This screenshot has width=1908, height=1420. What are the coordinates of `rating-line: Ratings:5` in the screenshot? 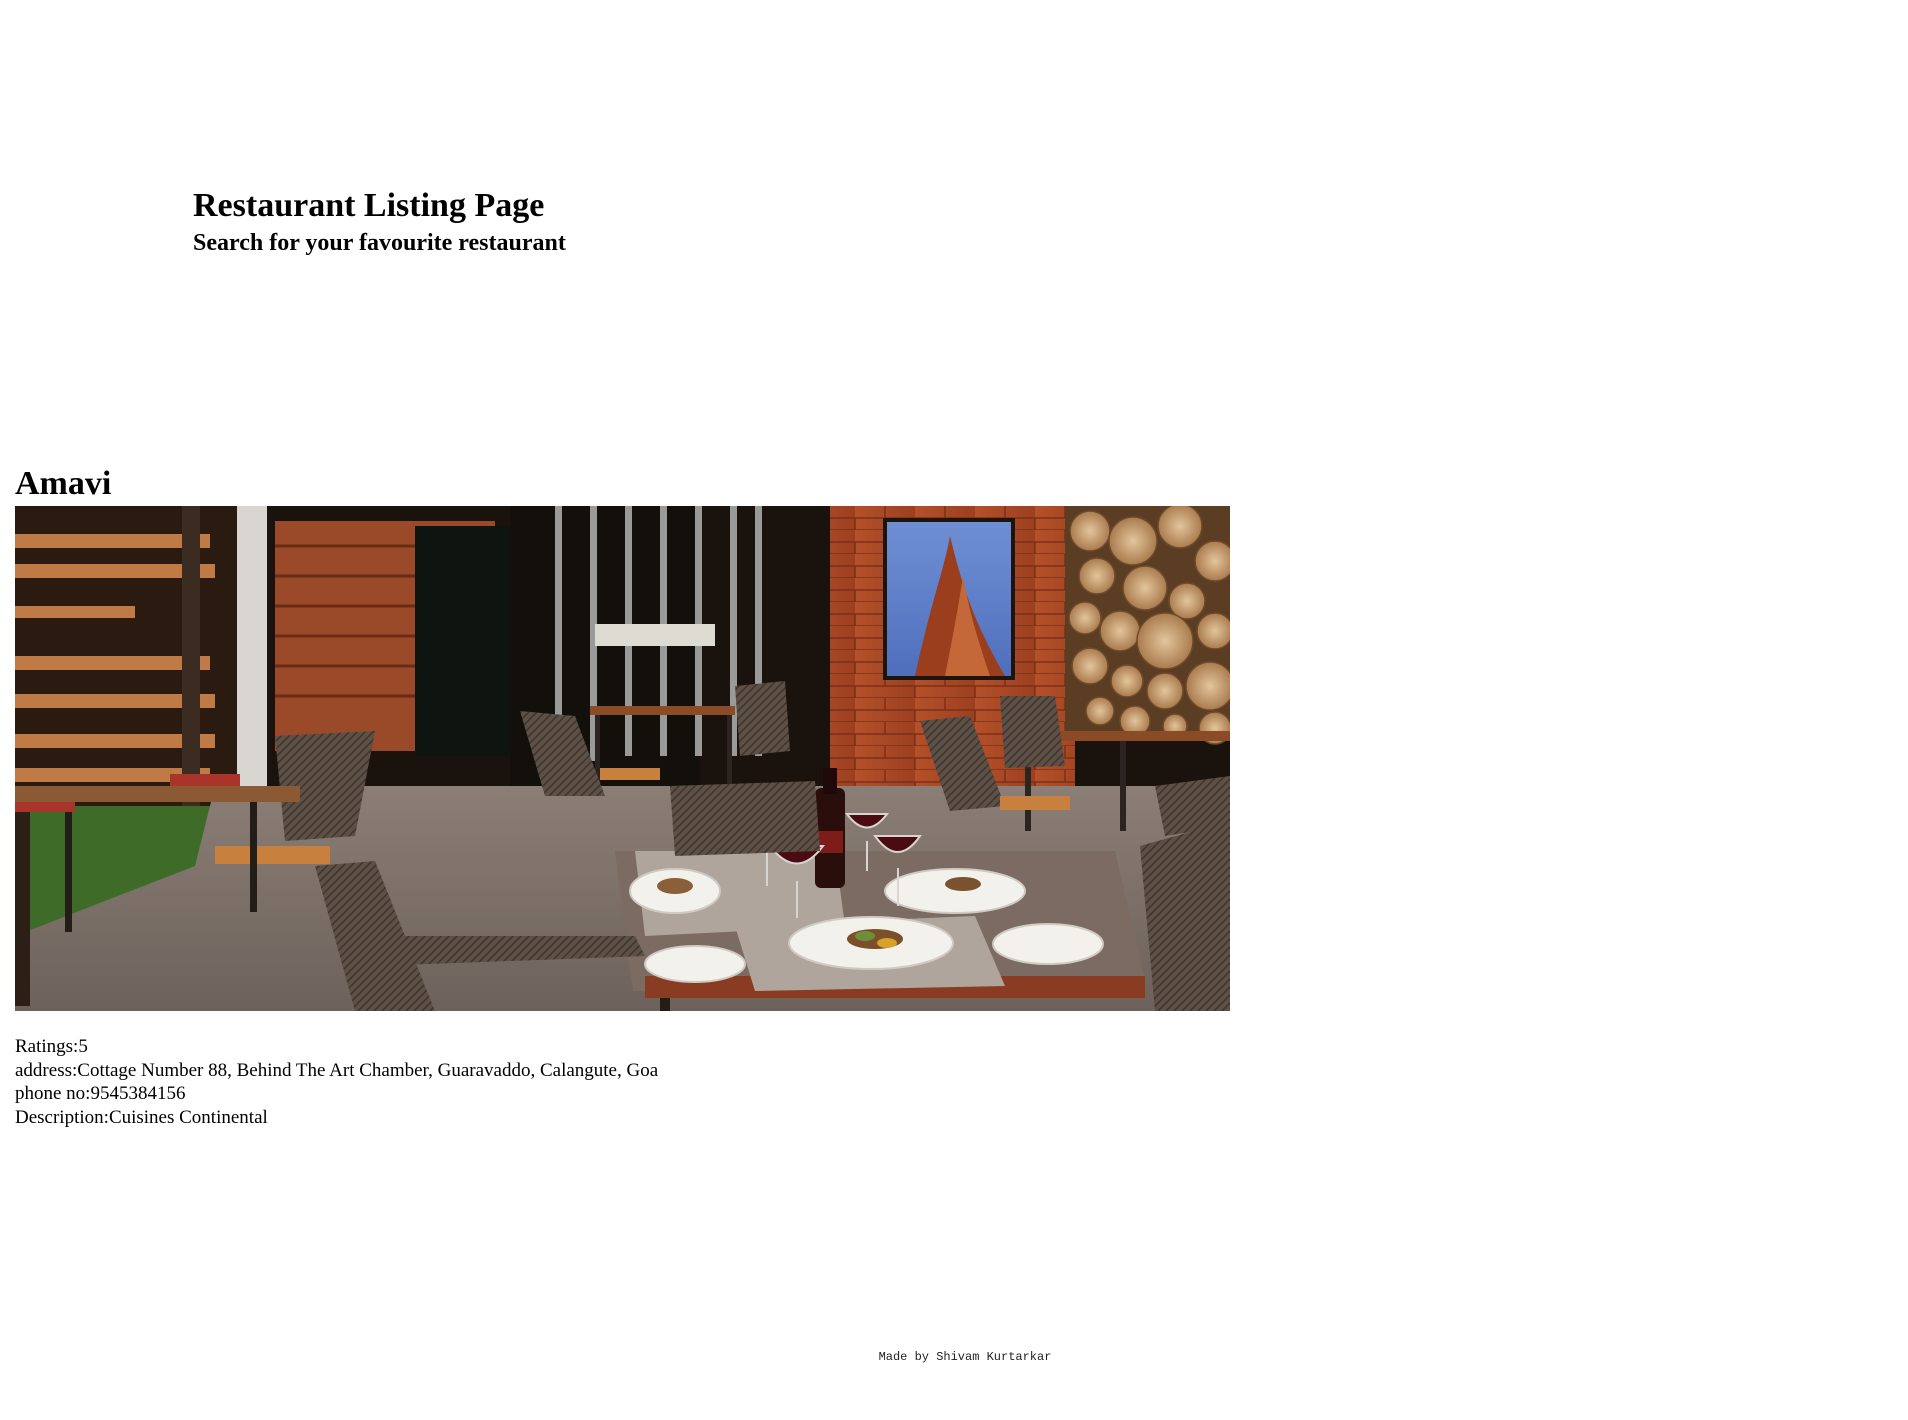 It's located at (622, 1047).